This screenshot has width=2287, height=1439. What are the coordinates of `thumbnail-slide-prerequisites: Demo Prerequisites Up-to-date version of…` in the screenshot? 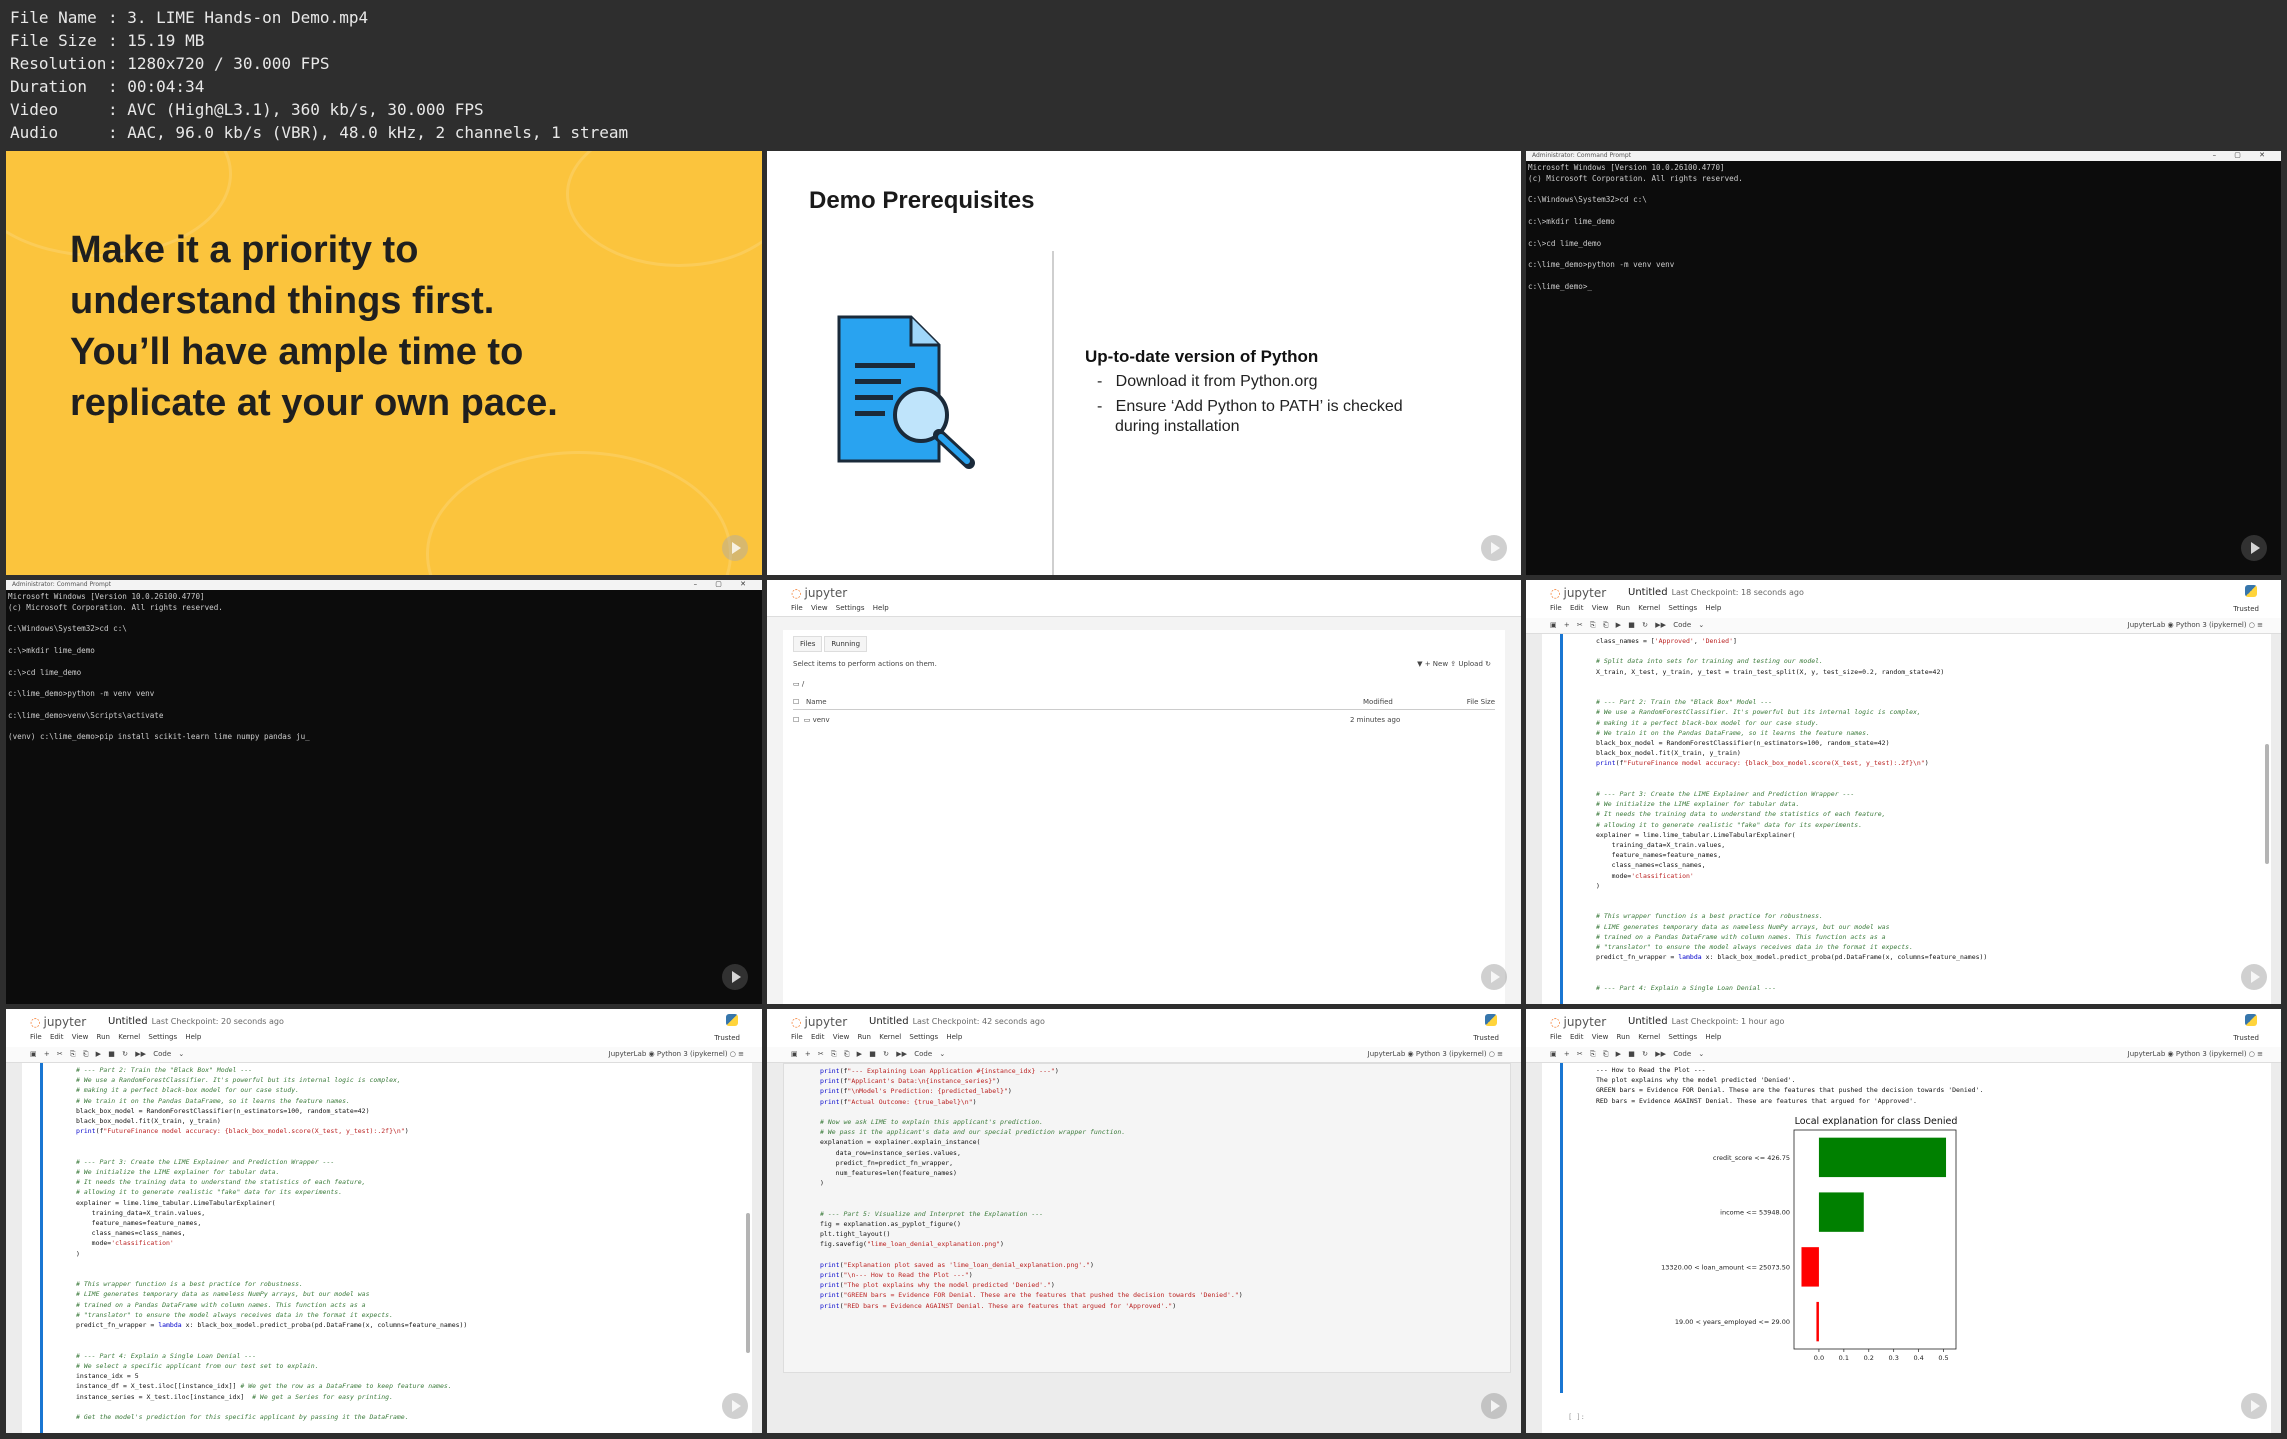 It's located at (1144, 363).